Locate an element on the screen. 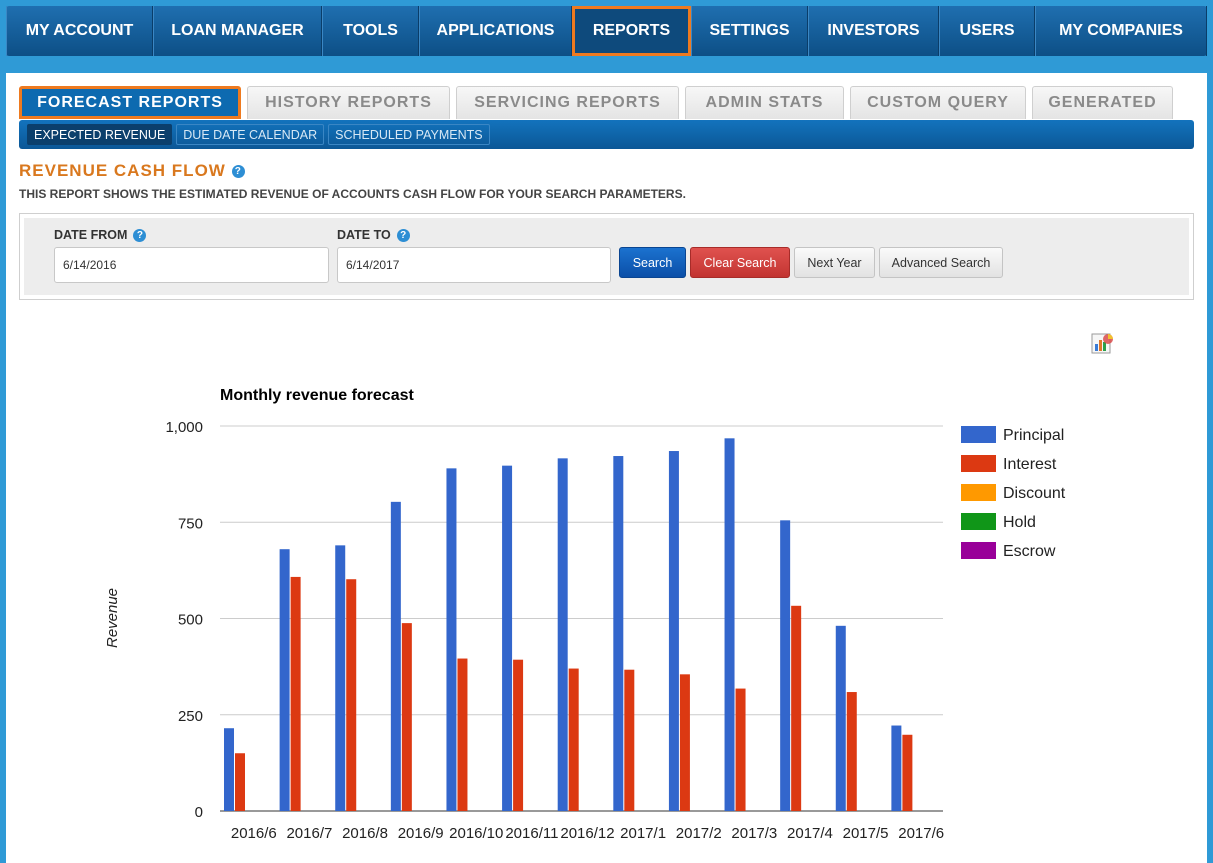  legend-label-principal: Principal is located at coordinates (1033, 435).